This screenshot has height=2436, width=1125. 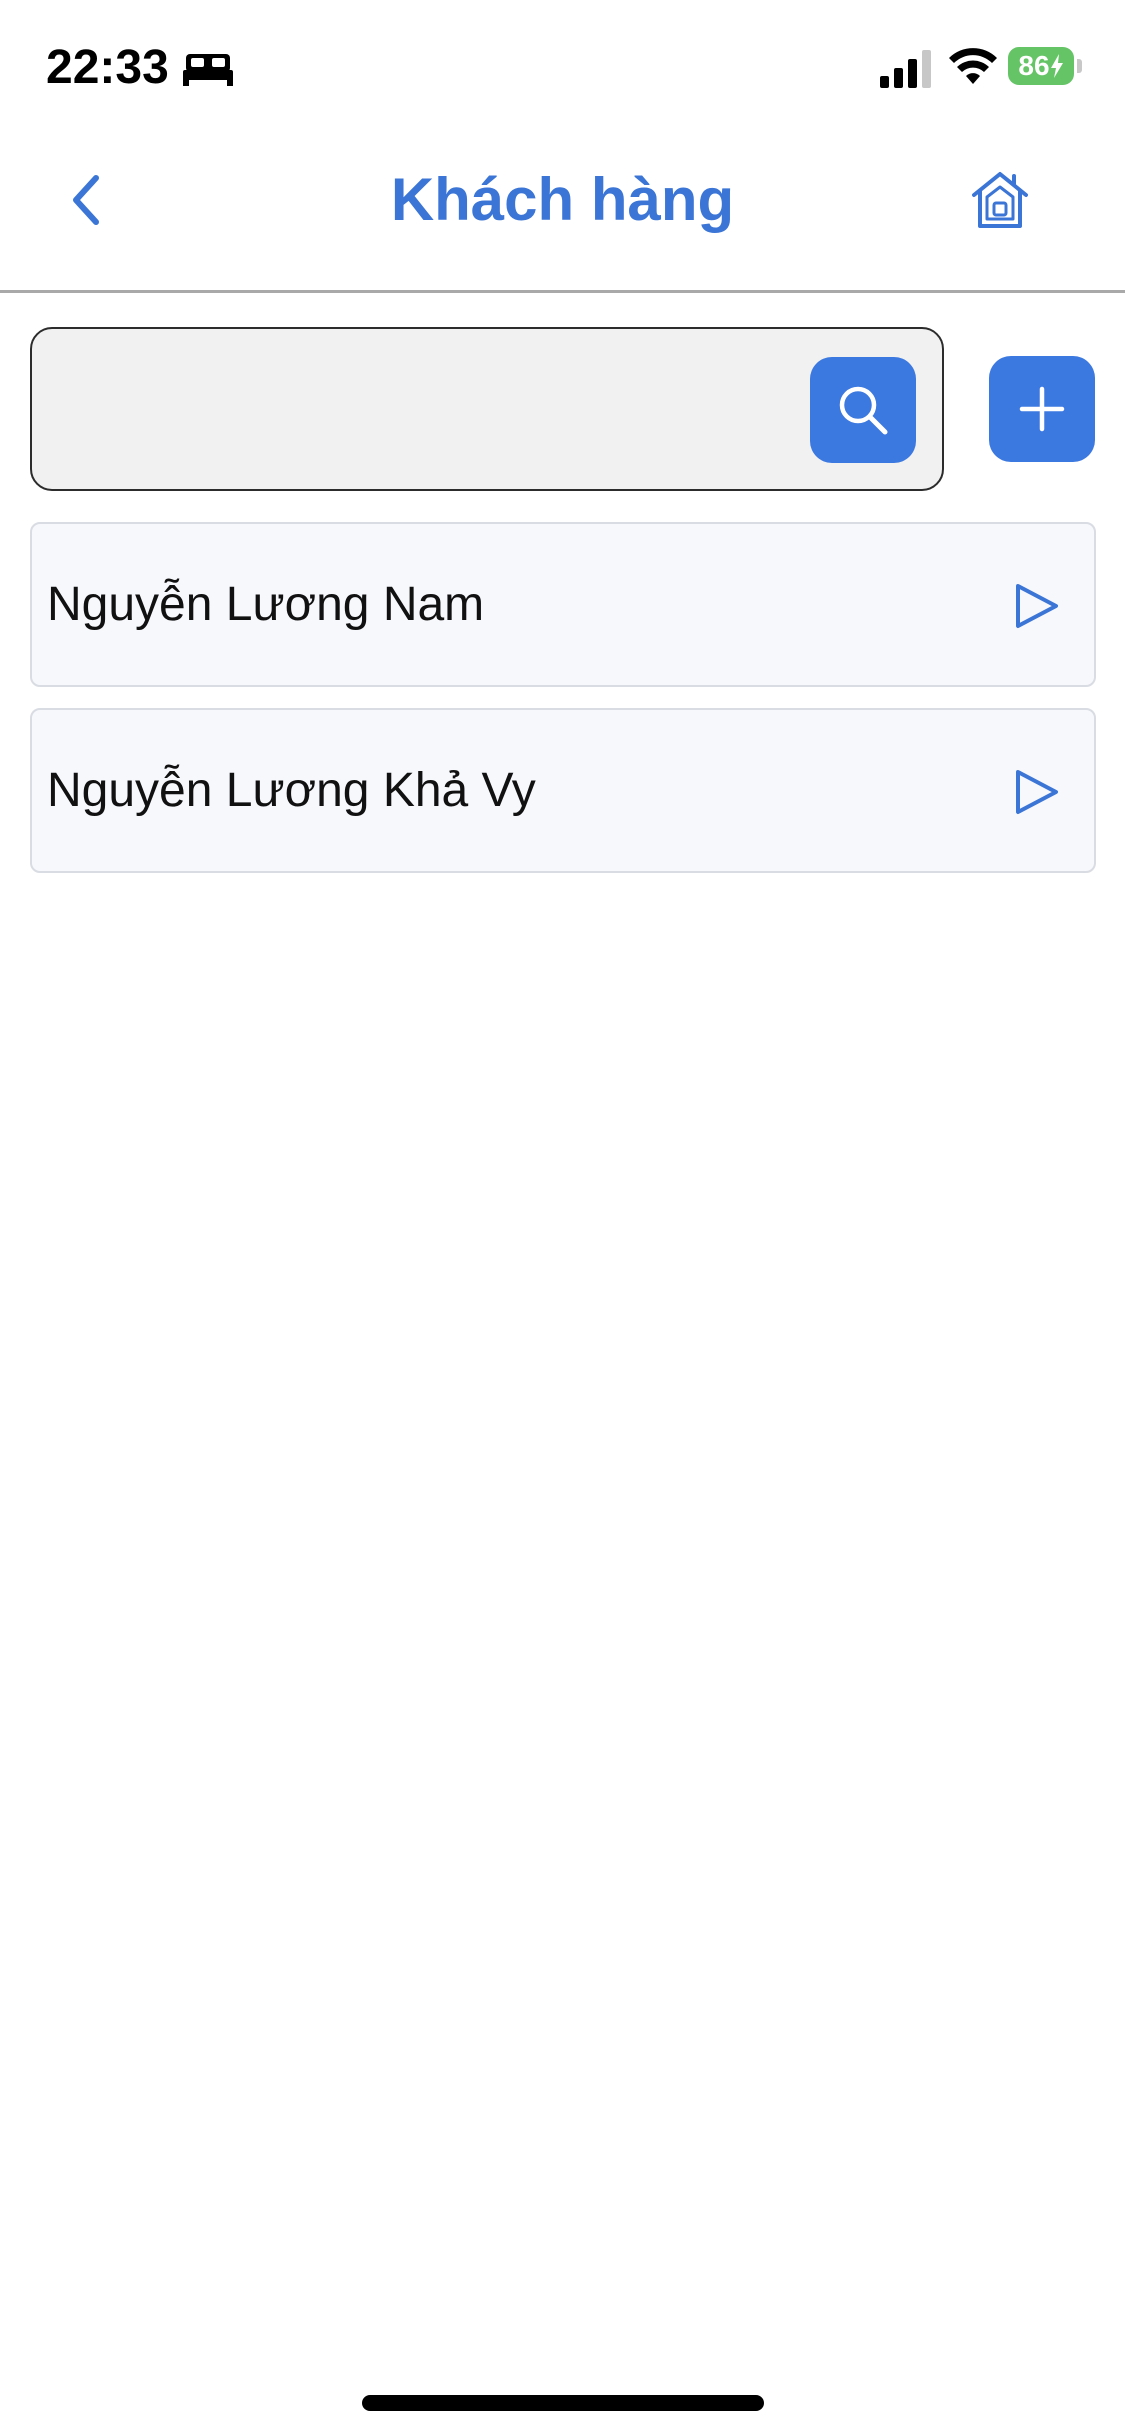 What do you see at coordinates (1056, 66) in the screenshot?
I see `bolt-icon` at bounding box center [1056, 66].